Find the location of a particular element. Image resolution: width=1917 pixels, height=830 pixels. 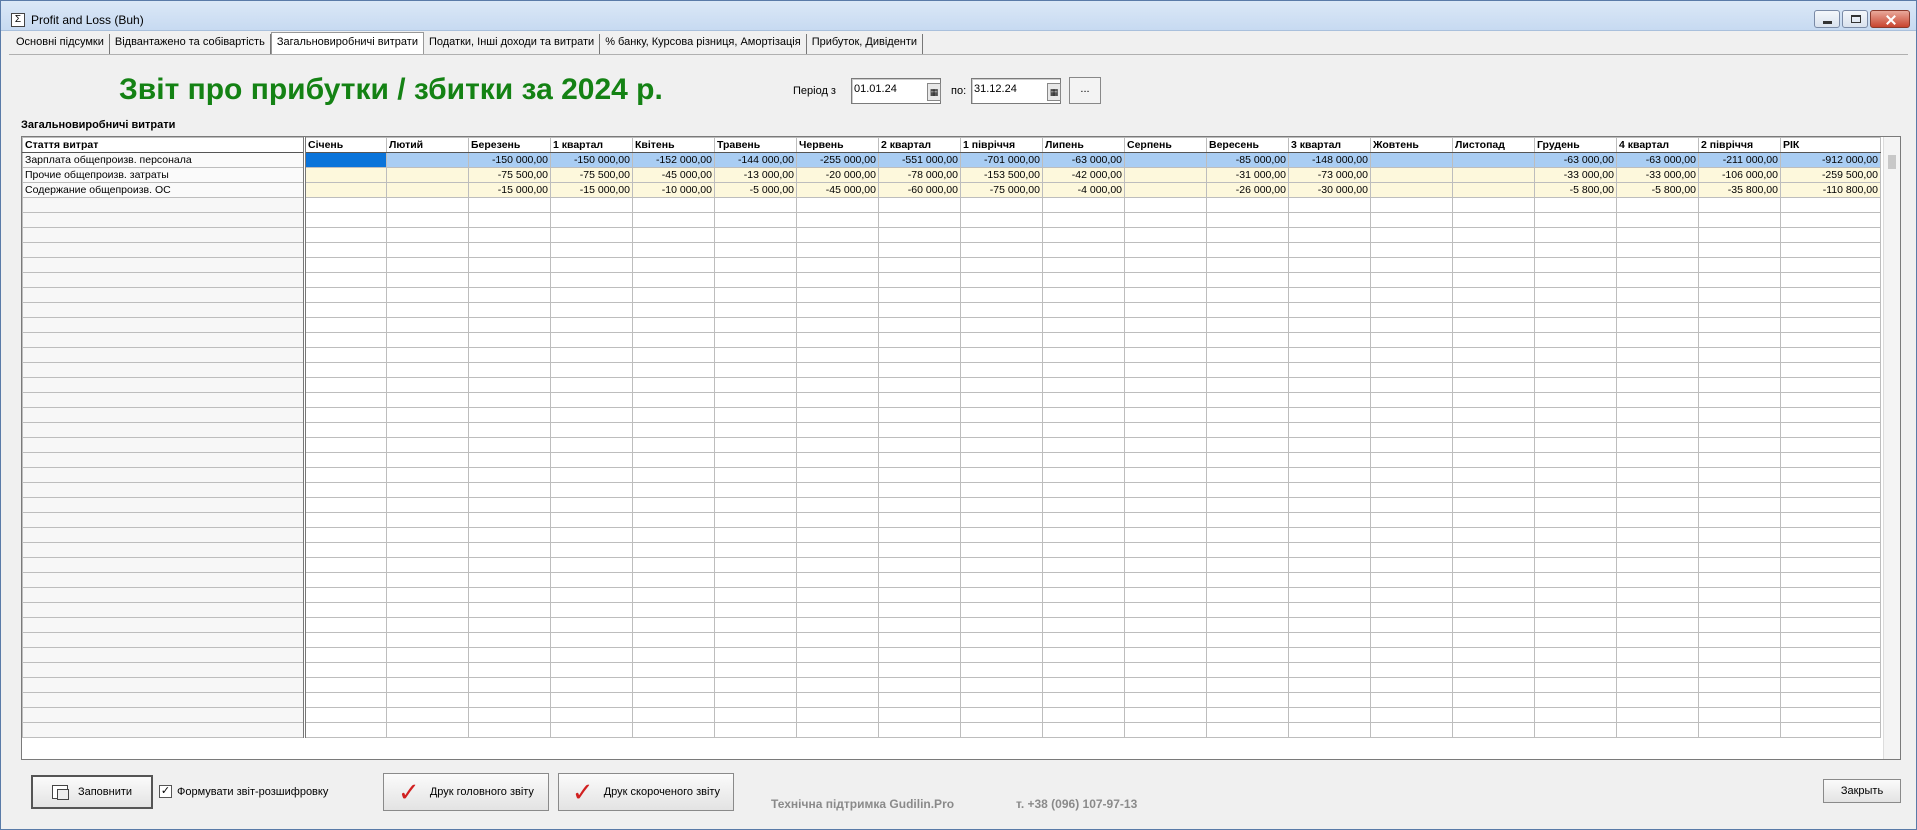

column-header: Серпень is located at coordinates (1165, 145).